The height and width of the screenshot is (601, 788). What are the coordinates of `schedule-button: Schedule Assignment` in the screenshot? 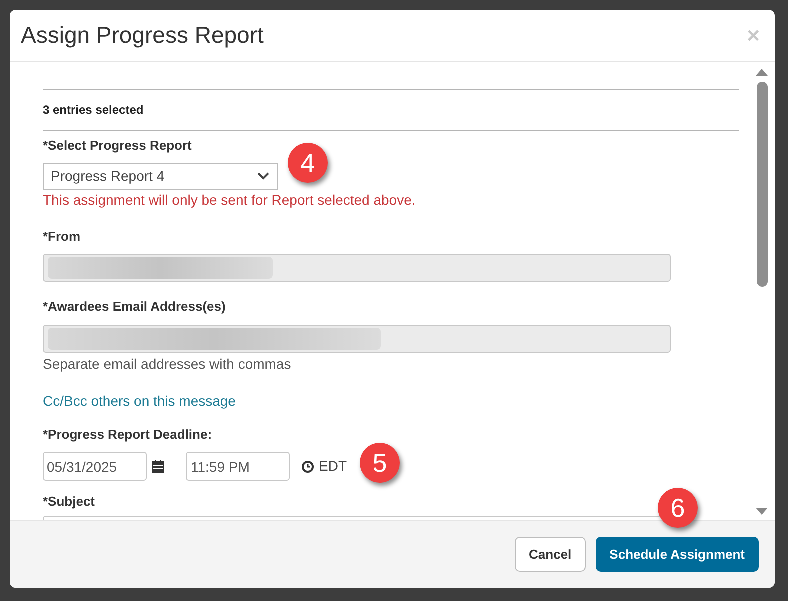 It's located at (677, 554).